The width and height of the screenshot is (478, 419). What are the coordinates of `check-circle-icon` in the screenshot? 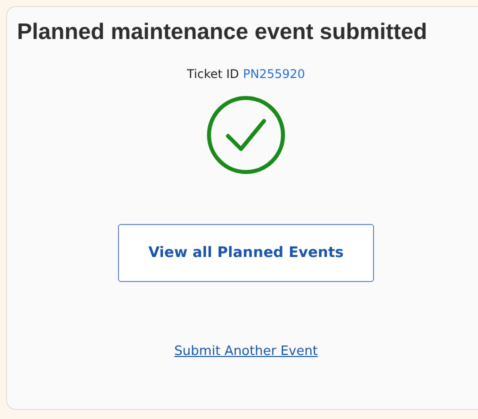 It's located at (246, 135).